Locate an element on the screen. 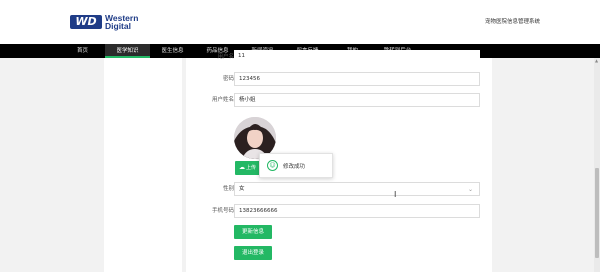  gender-label: 性别 is located at coordinates (228, 189).